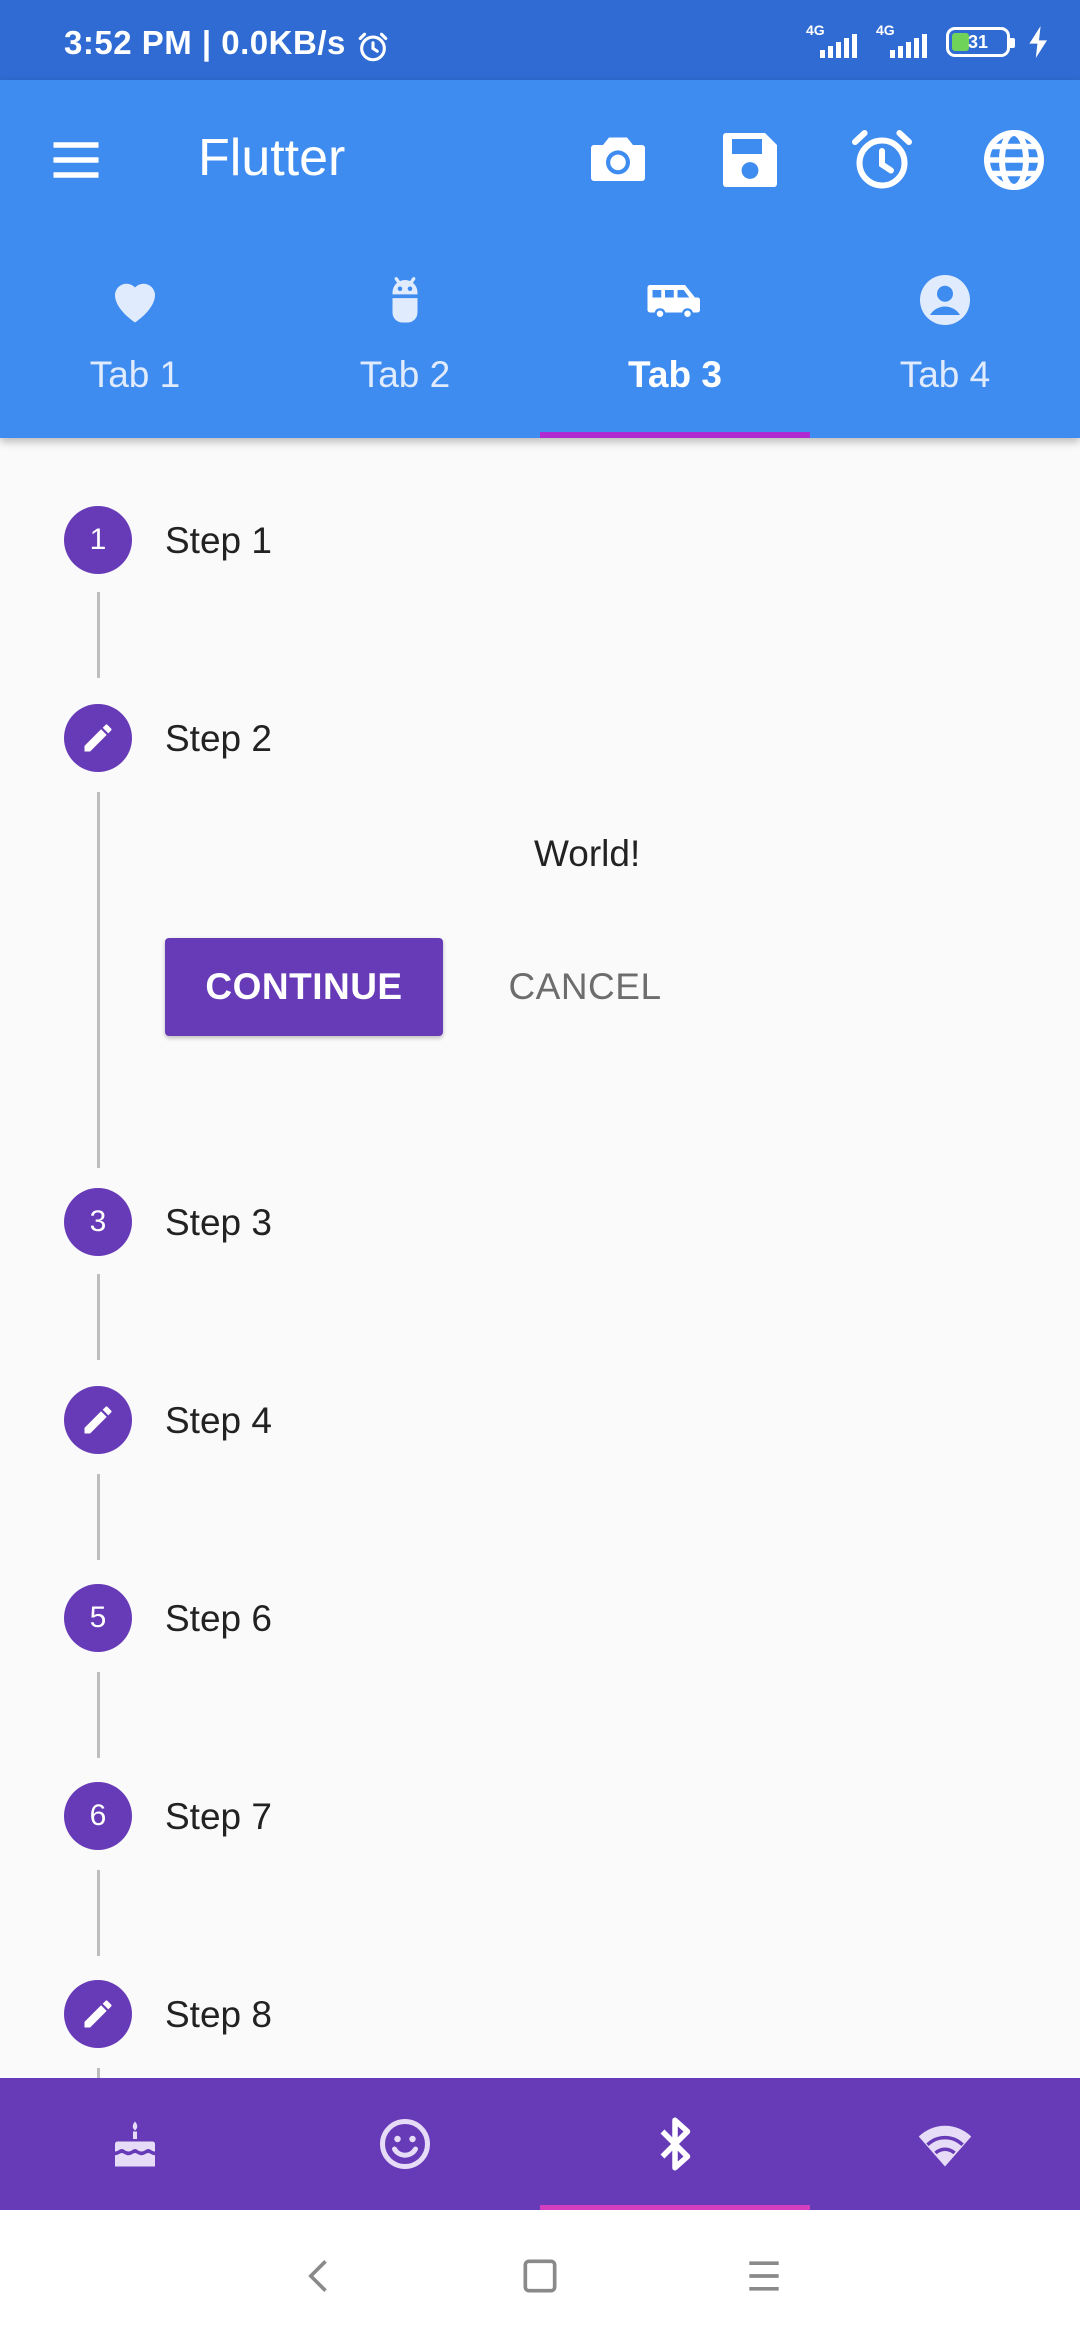 This screenshot has width=1080, height=2340. I want to click on bluetooth-icon, so click(675, 2144).